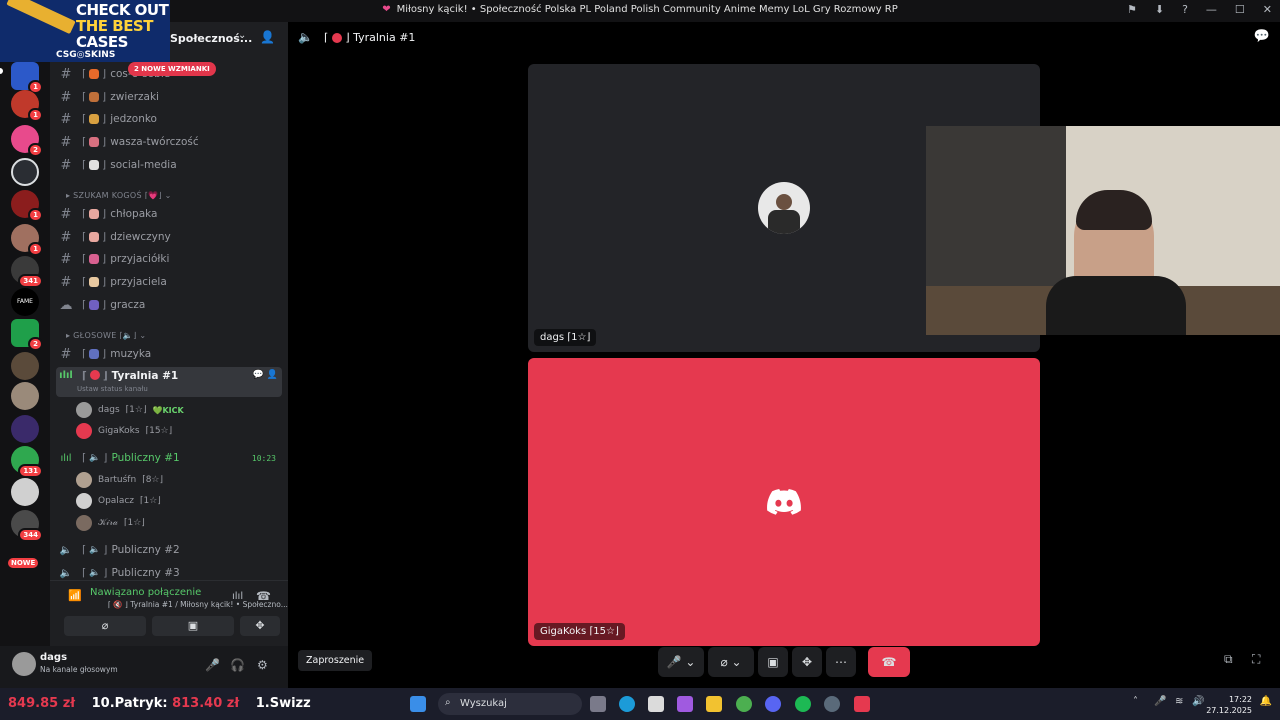 This screenshot has width=1280, height=720. What do you see at coordinates (335, 660) in the screenshot?
I see `invite-button: Zaproszenie` at bounding box center [335, 660].